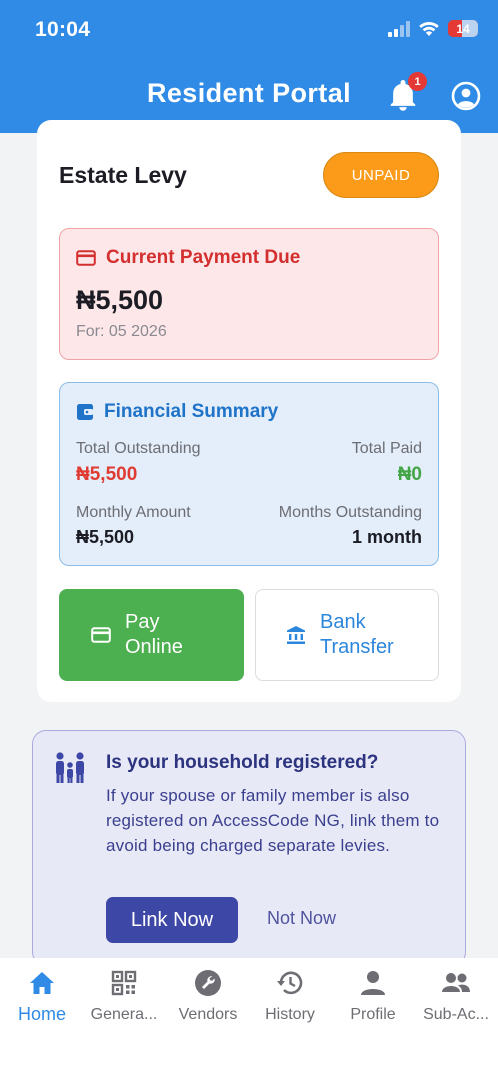  What do you see at coordinates (417, 81) in the screenshot?
I see `notification-badge: 1` at bounding box center [417, 81].